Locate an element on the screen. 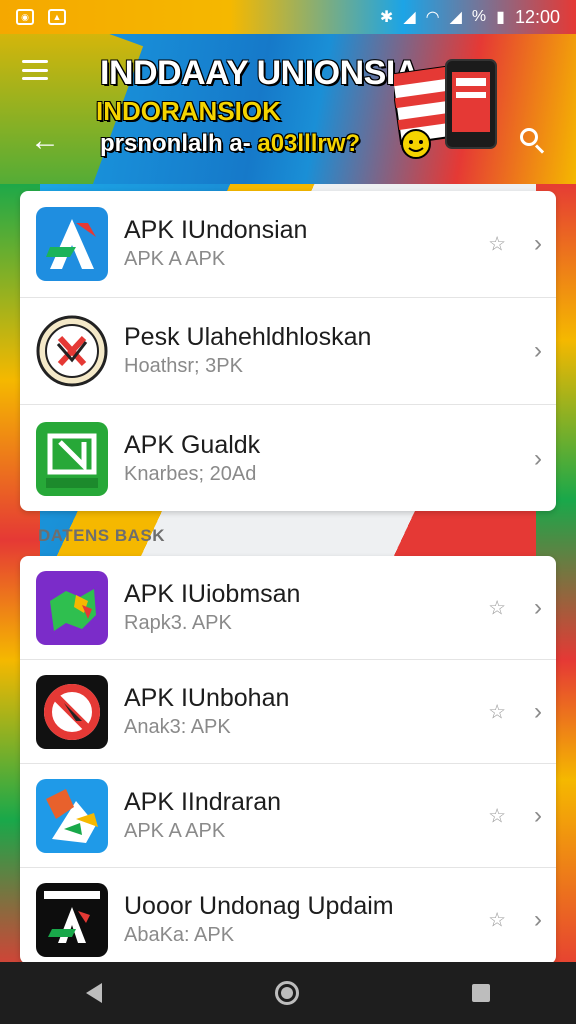 Image resolution: width=576 pixels, height=1024 pixels. black-a-icon is located at coordinates (72, 920).